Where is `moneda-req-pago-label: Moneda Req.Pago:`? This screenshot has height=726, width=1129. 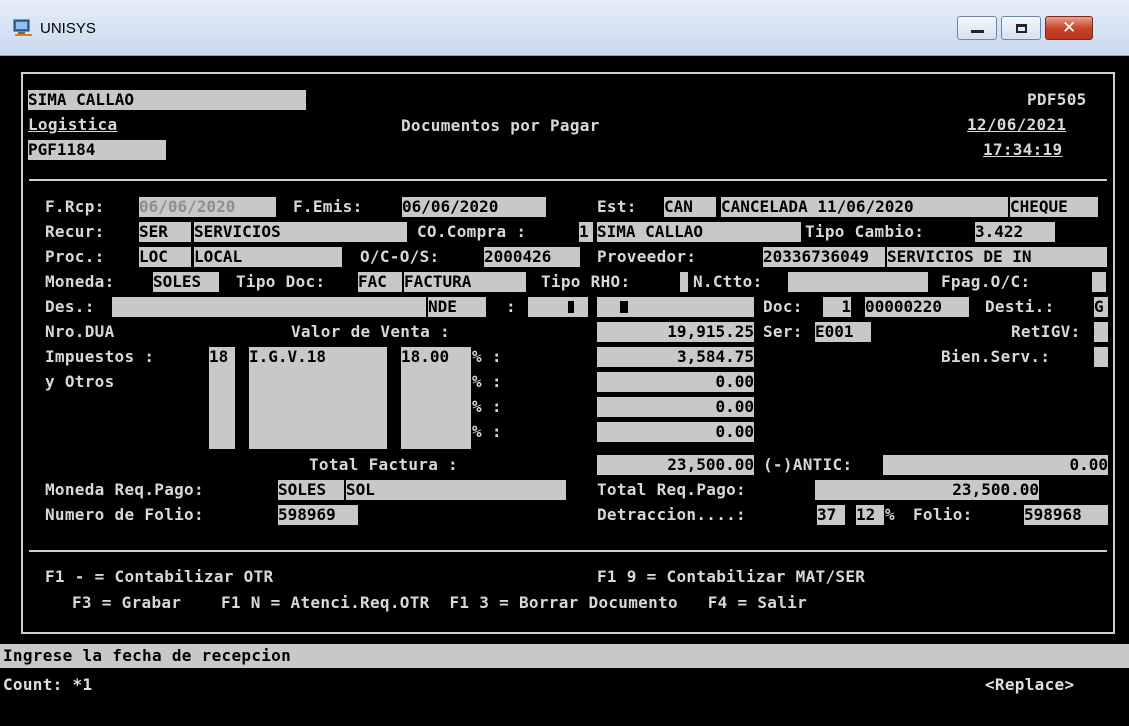
moneda-req-pago-label: Moneda Req.Pago: is located at coordinates (124, 489).